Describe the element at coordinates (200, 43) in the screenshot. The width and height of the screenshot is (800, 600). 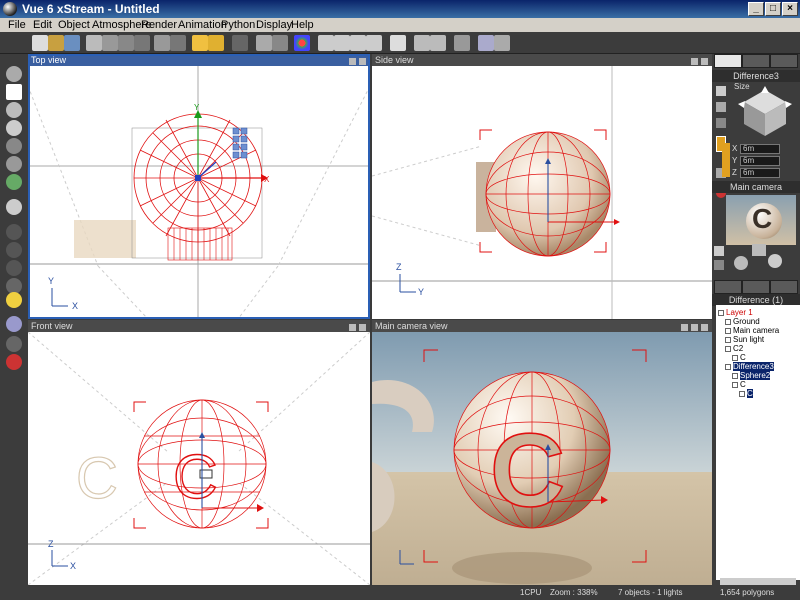
I see `sun-cloud-icon` at that location.